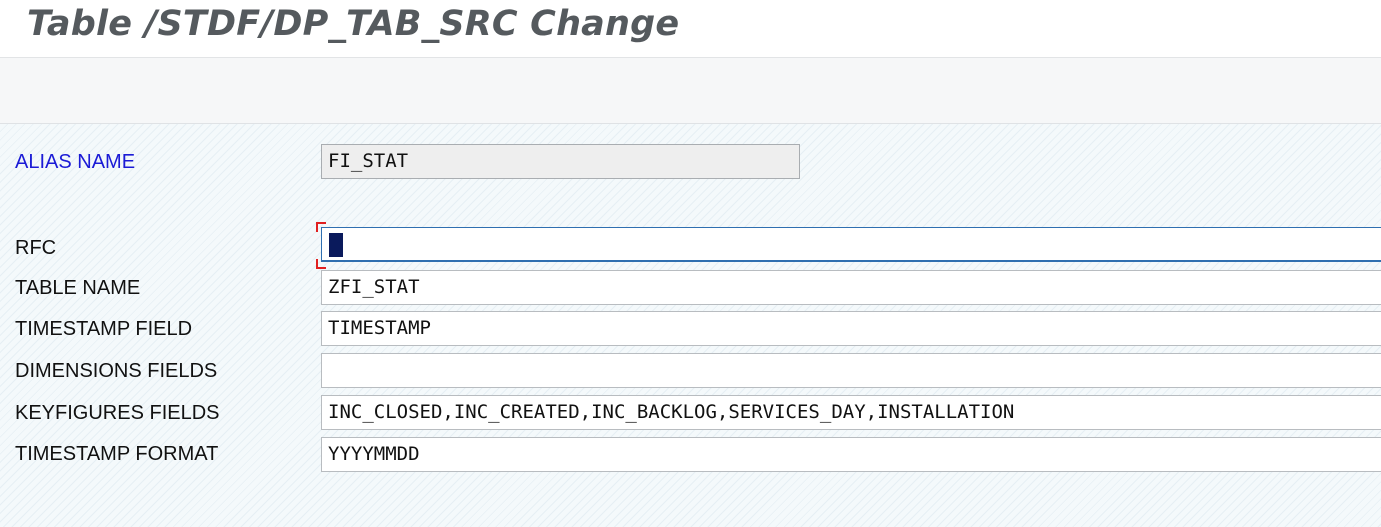 The image size is (1381, 527). Describe the element at coordinates (336, 245) in the screenshot. I see `text-cursor` at that location.